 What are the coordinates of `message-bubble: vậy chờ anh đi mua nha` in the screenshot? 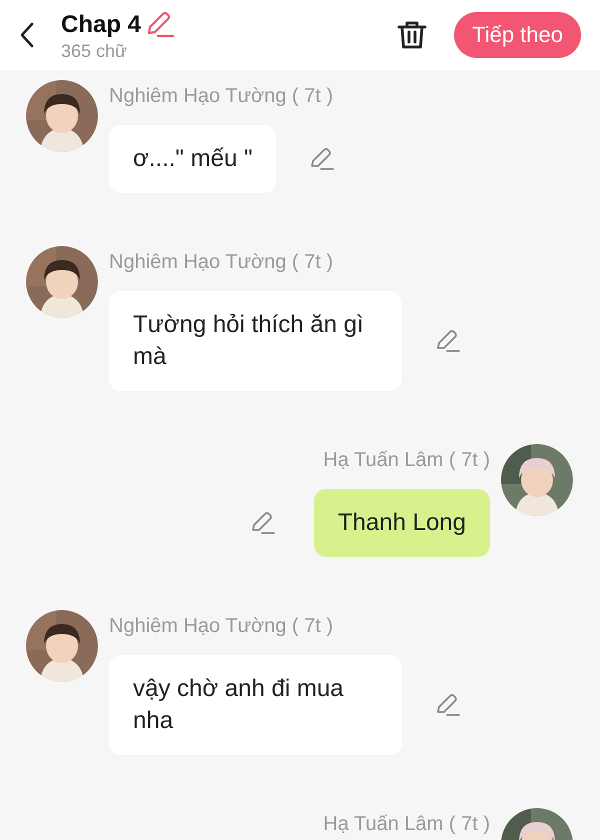 It's located at (255, 705).